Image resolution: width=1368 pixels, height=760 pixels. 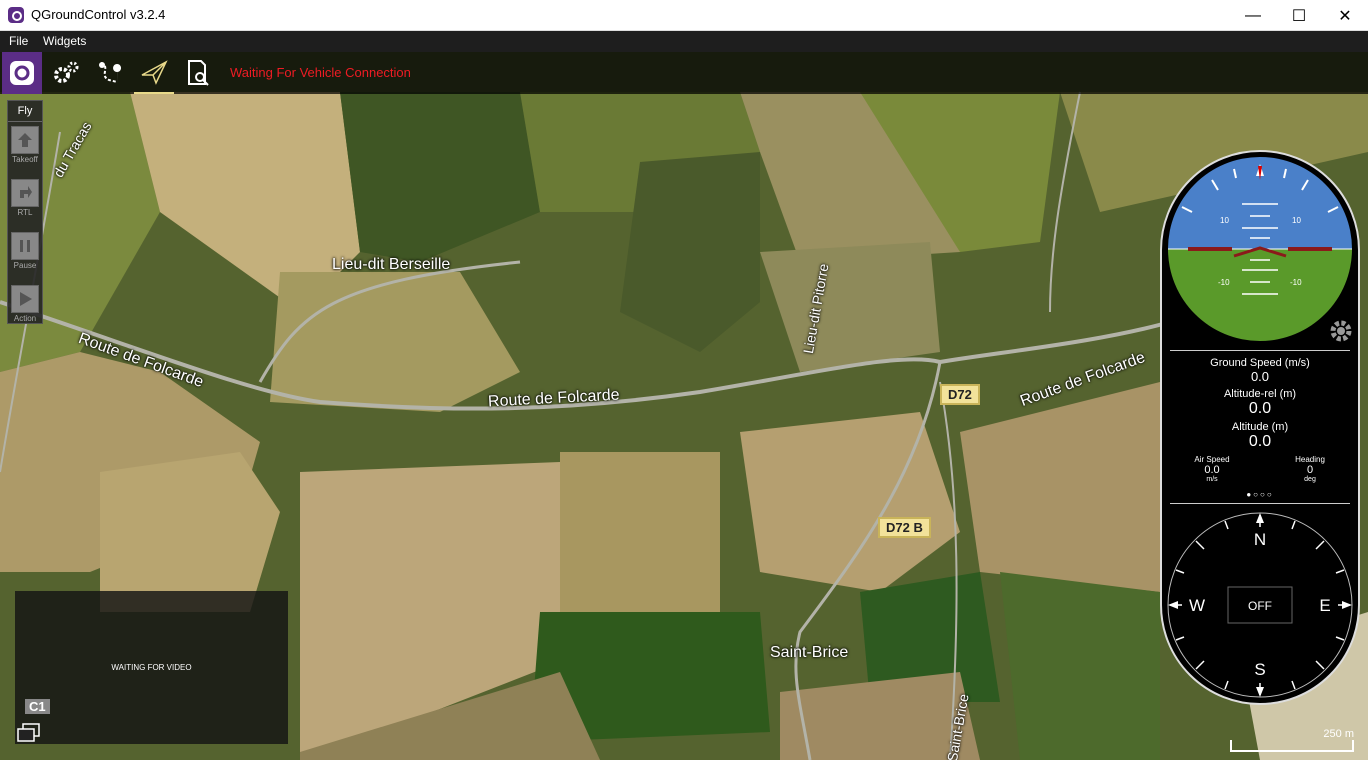 What do you see at coordinates (684, 15) in the screenshot?
I see `window-title-bar: QGroundControl v3.2.4 — ☐ ✕` at bounding box center [684, 15].